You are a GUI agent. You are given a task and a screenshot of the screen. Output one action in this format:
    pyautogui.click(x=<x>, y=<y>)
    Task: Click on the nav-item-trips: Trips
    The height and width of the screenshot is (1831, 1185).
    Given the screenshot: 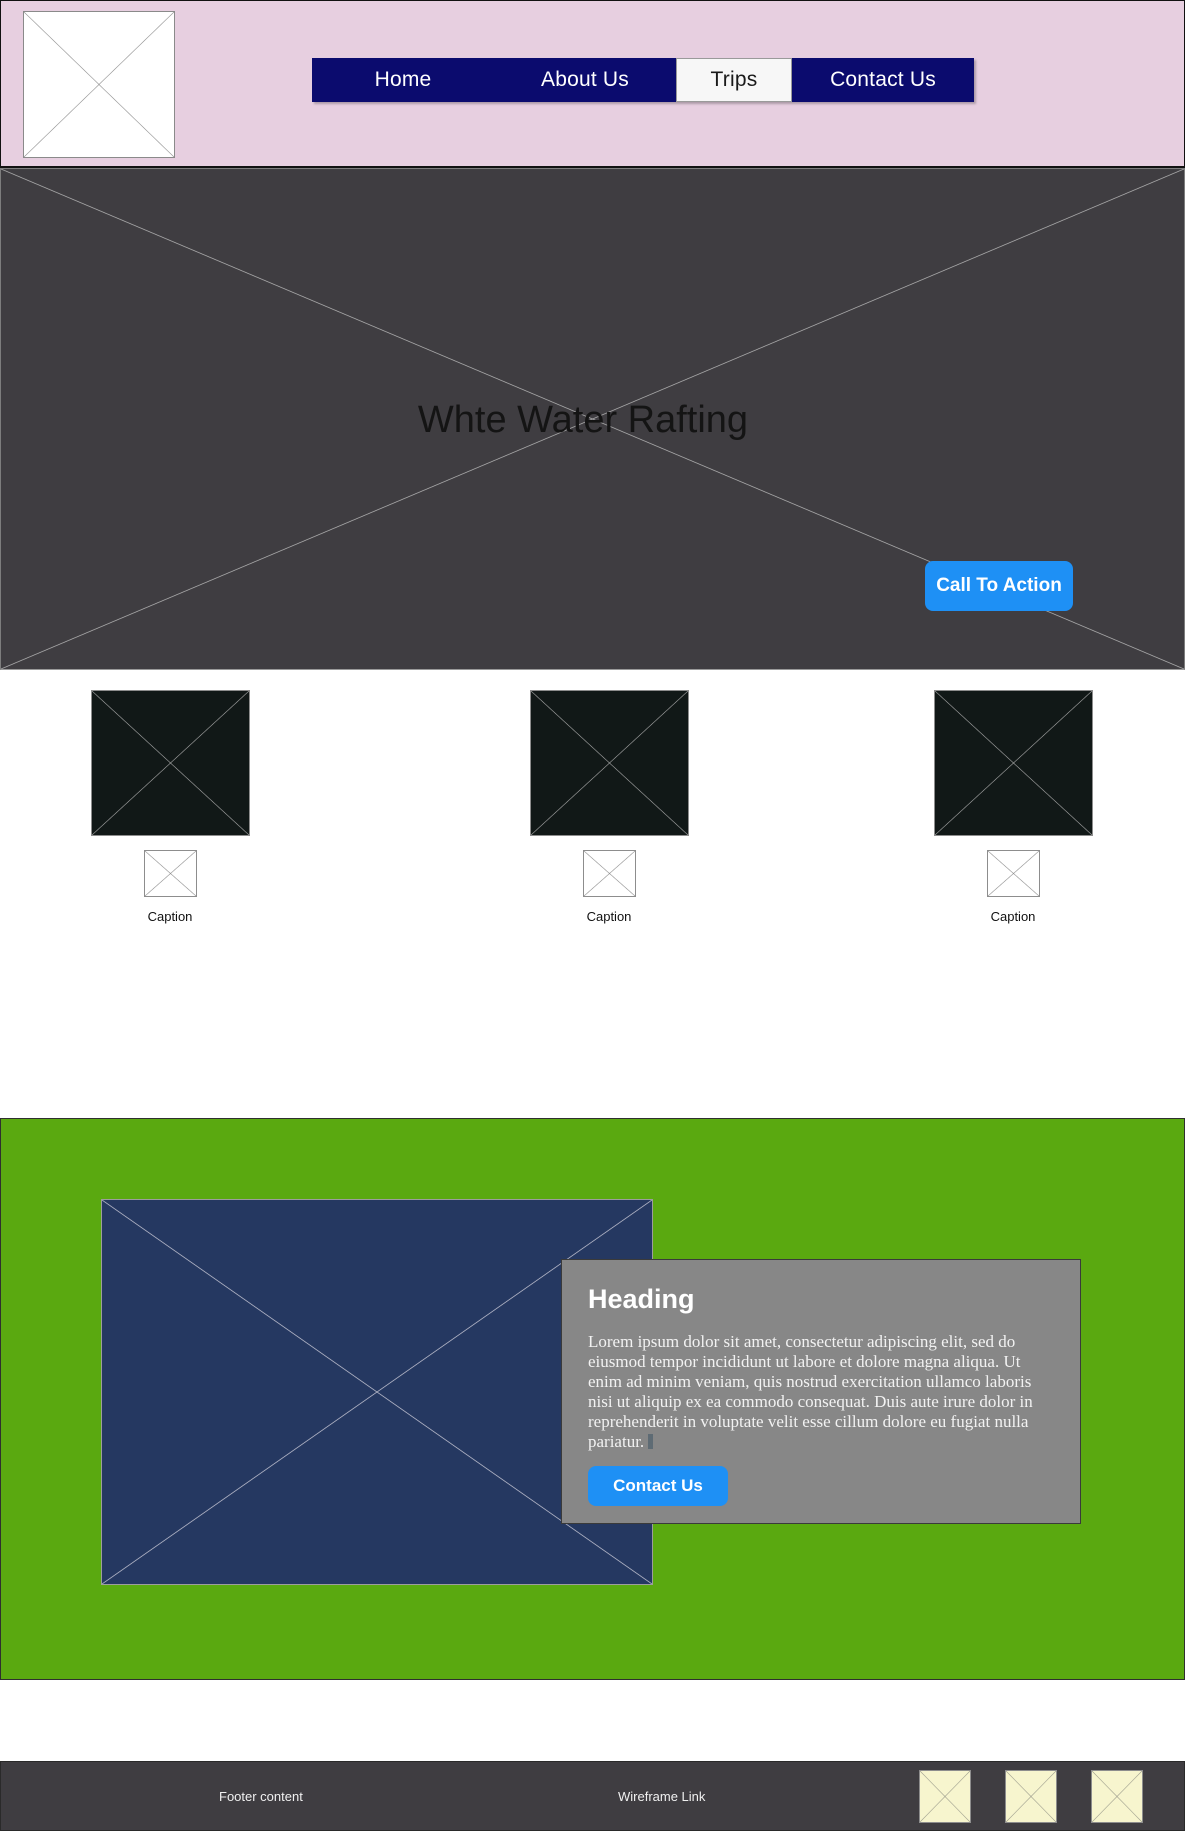 What is the action you would take?
    pyautogui.click(x=734, y=80)
    